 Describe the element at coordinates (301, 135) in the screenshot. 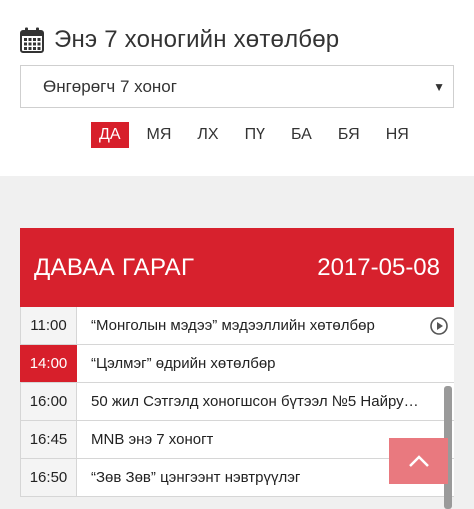

I see `tab-day-4: БА` at that location.